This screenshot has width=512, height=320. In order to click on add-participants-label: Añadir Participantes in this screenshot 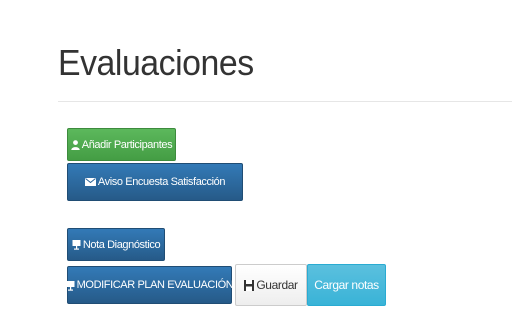, I will do `click(127, 144)`.